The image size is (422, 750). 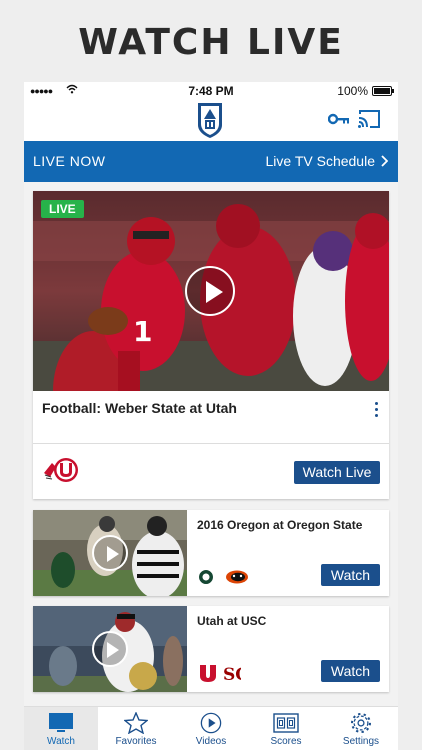 What do you see at coordinates (61, 470) in the screenshot?
I see `utah-logo-icon` at bounding box center [61, 470].